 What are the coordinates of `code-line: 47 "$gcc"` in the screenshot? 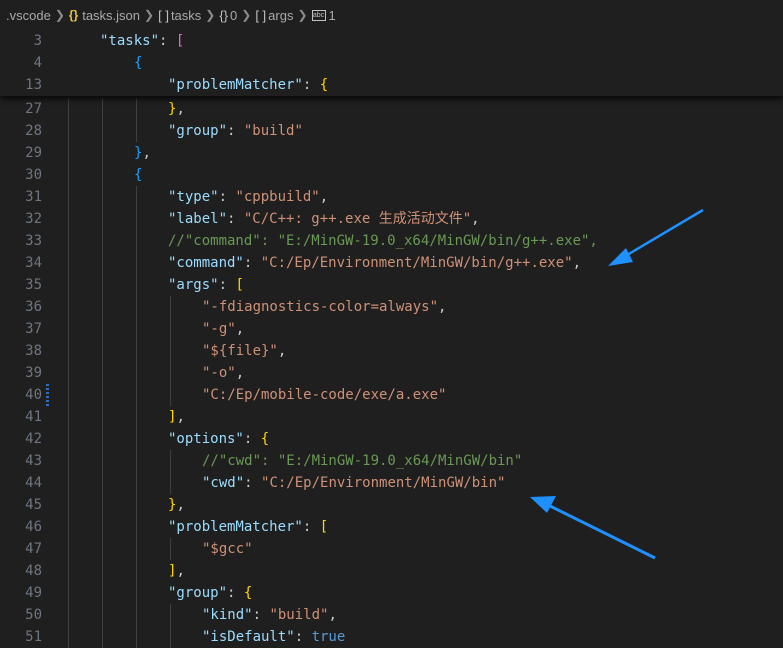 It's located at (391, 549).